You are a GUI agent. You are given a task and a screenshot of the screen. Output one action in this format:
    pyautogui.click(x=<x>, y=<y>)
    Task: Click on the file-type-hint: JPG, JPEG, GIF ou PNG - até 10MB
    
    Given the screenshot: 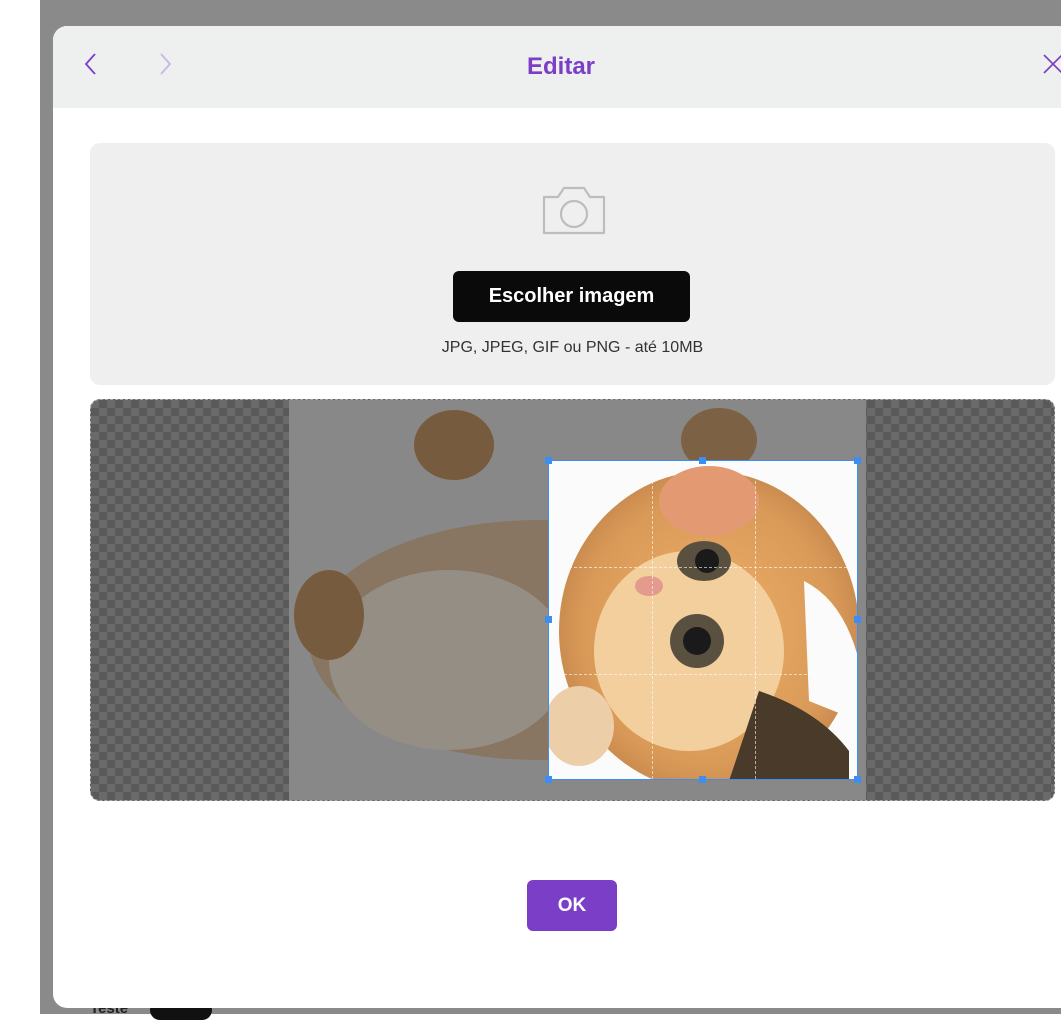 What is the action you would take?
    pyautogui.click(x=572, y=347)
    